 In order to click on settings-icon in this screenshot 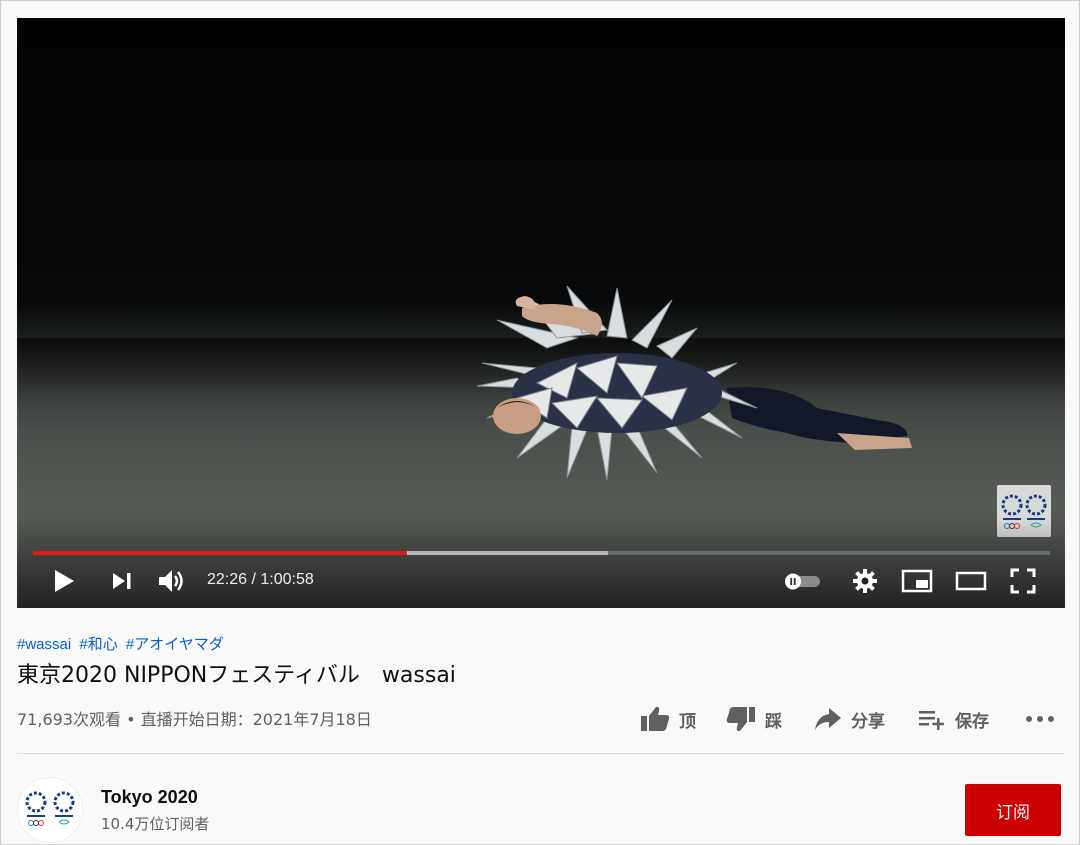, I will do `click(865, 581)`.